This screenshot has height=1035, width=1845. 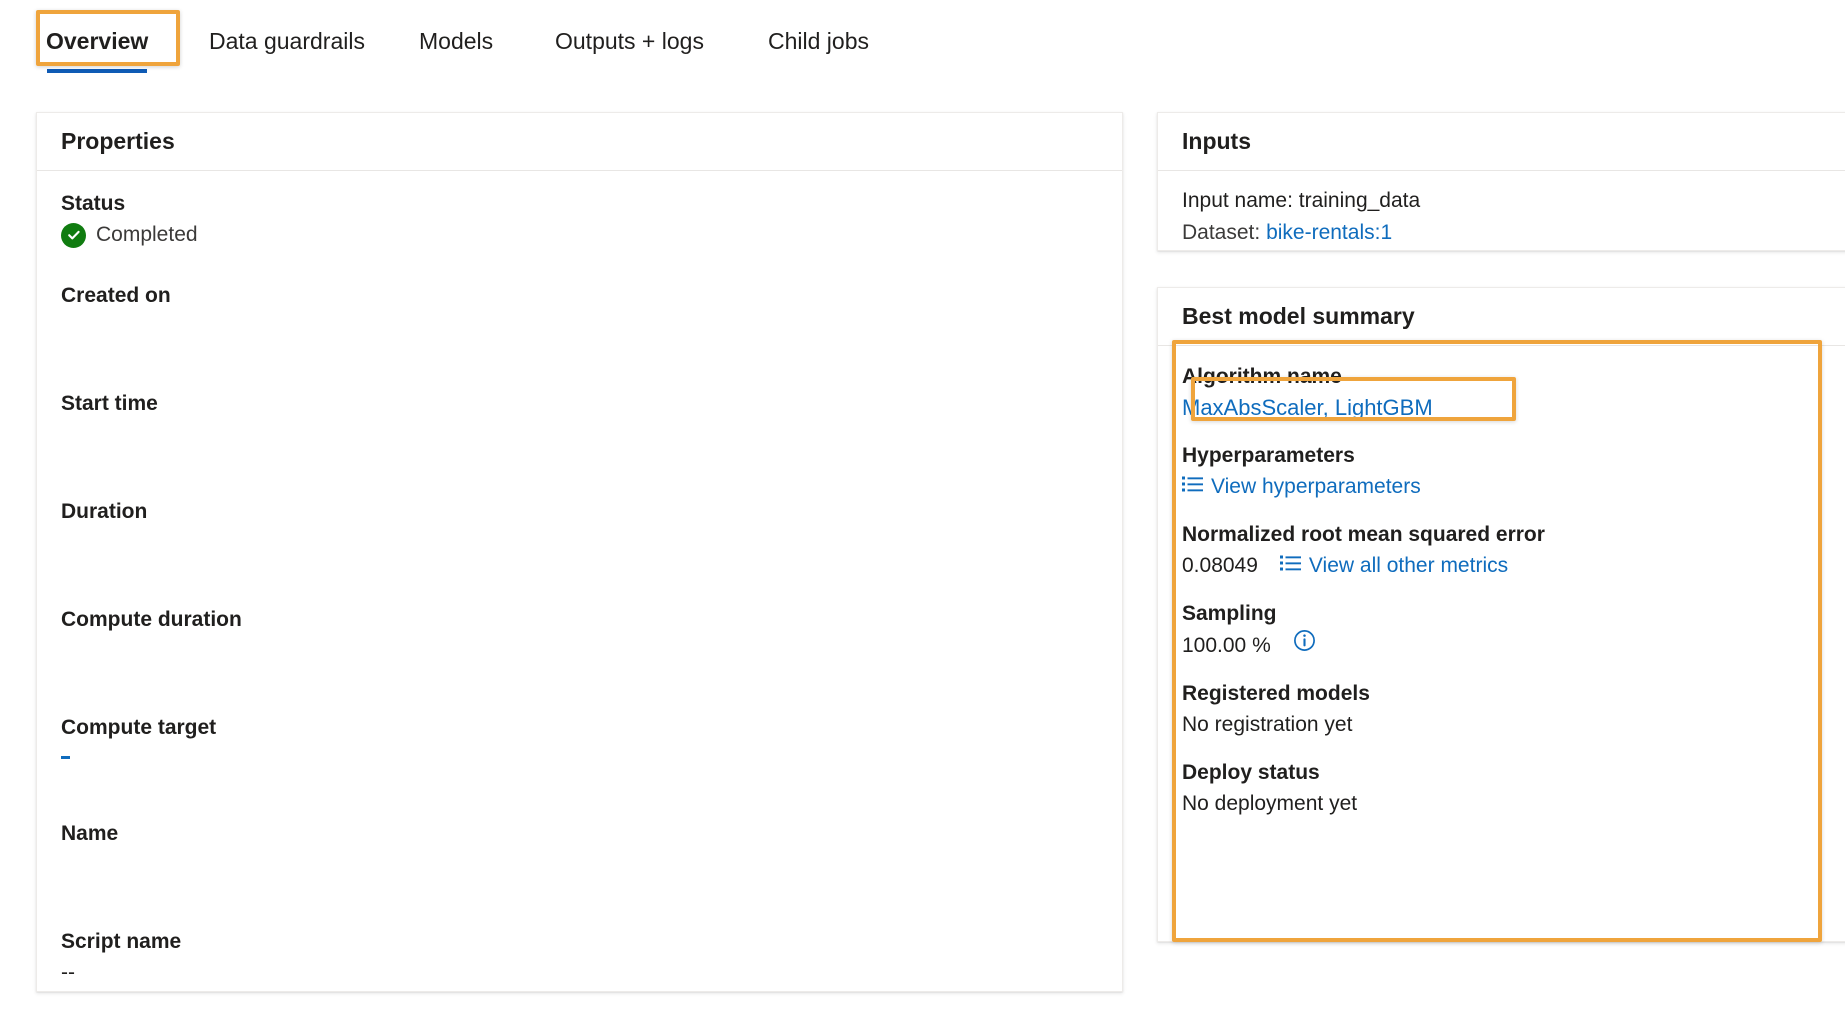 I want to click on property-label-script-name: Script name, so click(x=121, y=941).